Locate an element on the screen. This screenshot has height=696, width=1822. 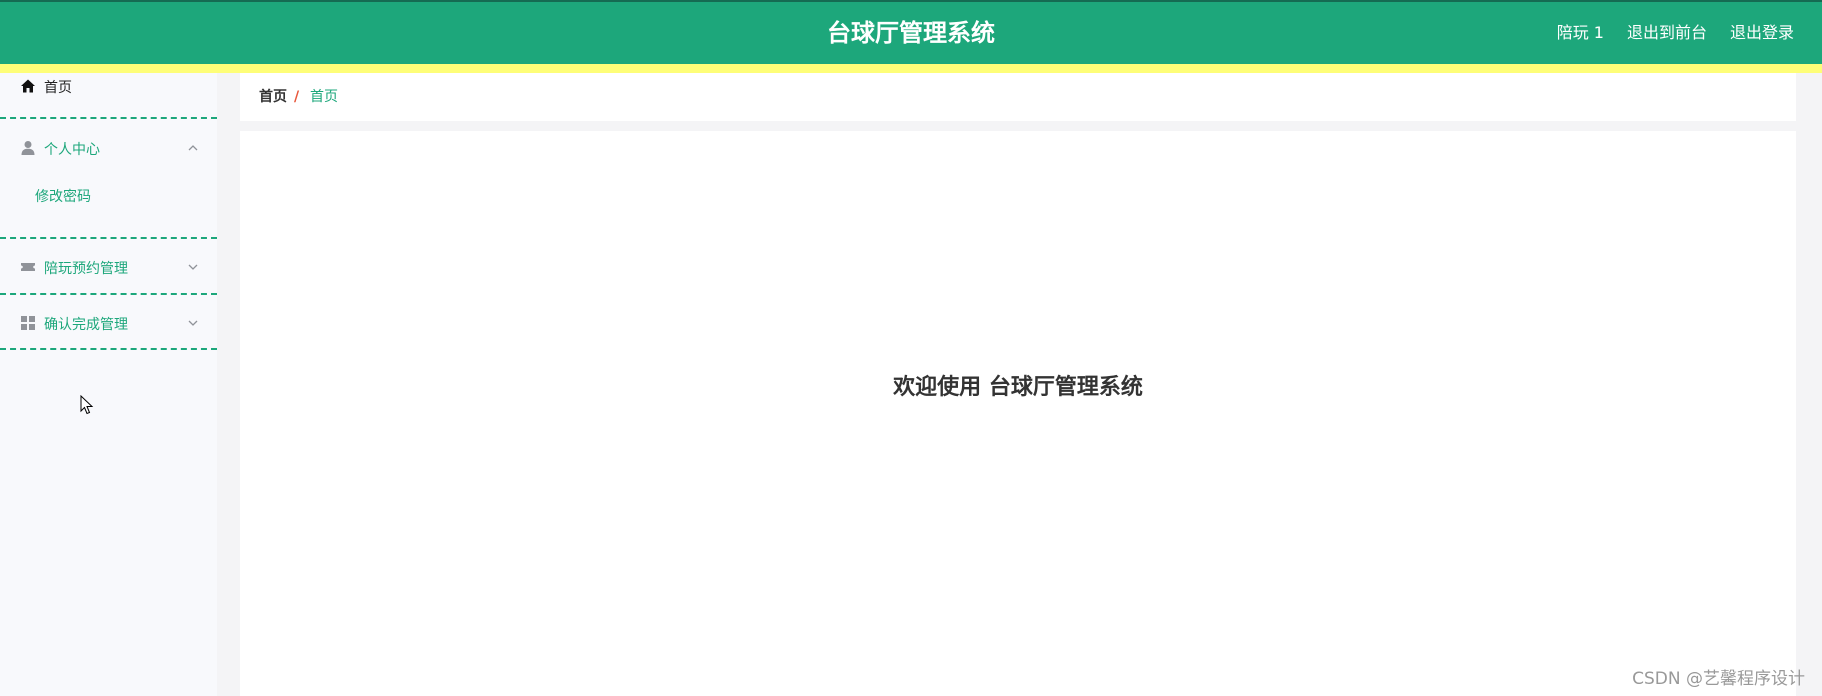
sidebar-subitem-change-password: 修改密码 is located at coordinates (108, 195).